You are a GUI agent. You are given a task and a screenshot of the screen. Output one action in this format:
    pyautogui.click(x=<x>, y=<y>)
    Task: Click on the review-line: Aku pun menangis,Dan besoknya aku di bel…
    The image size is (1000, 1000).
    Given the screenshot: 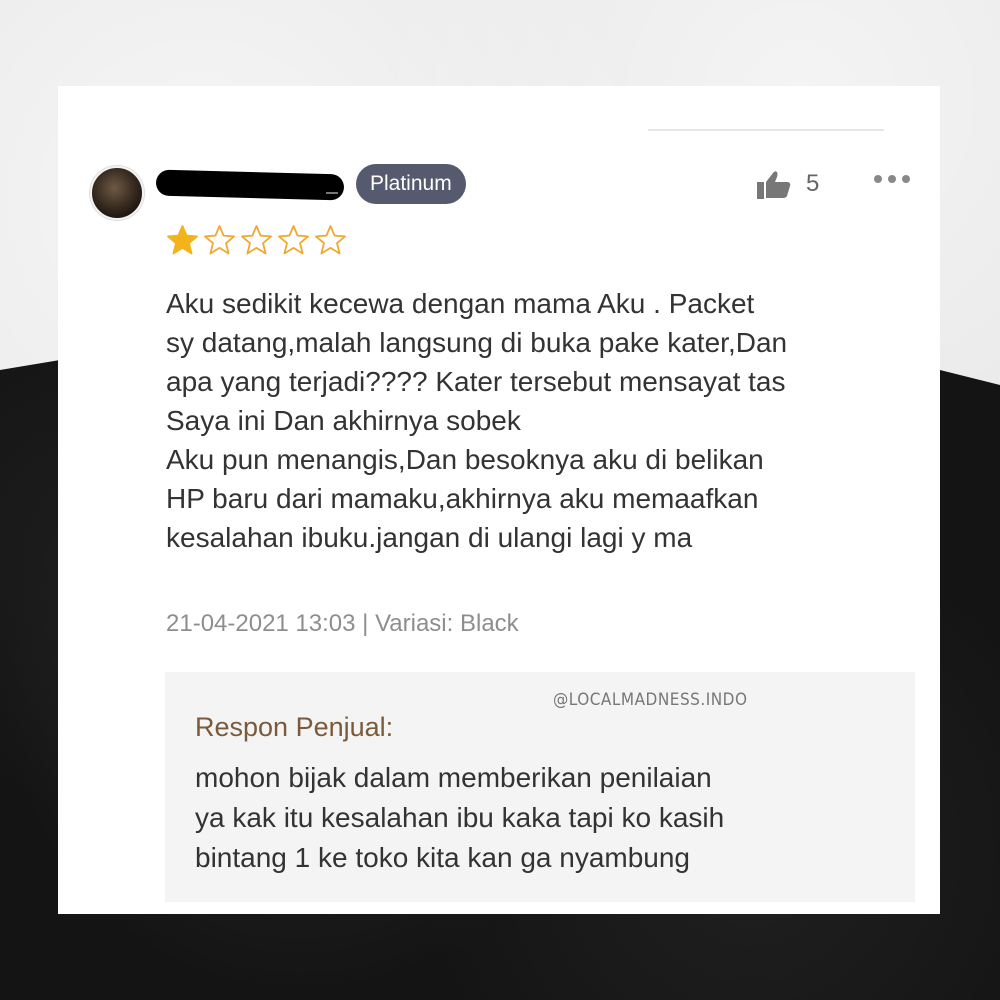 What is the action you would take?
    pyautogui.click(x=465, y=459)
    